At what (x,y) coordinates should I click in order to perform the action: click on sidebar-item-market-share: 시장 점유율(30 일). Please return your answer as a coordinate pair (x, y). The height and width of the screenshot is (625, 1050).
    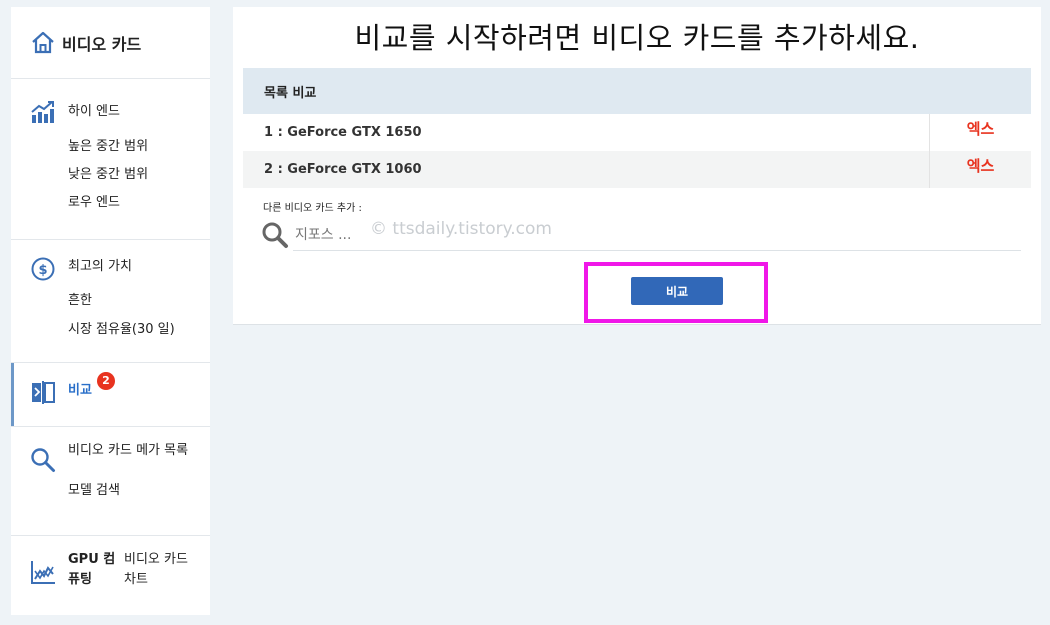
    Looking at the image, I should click on (139, 330).